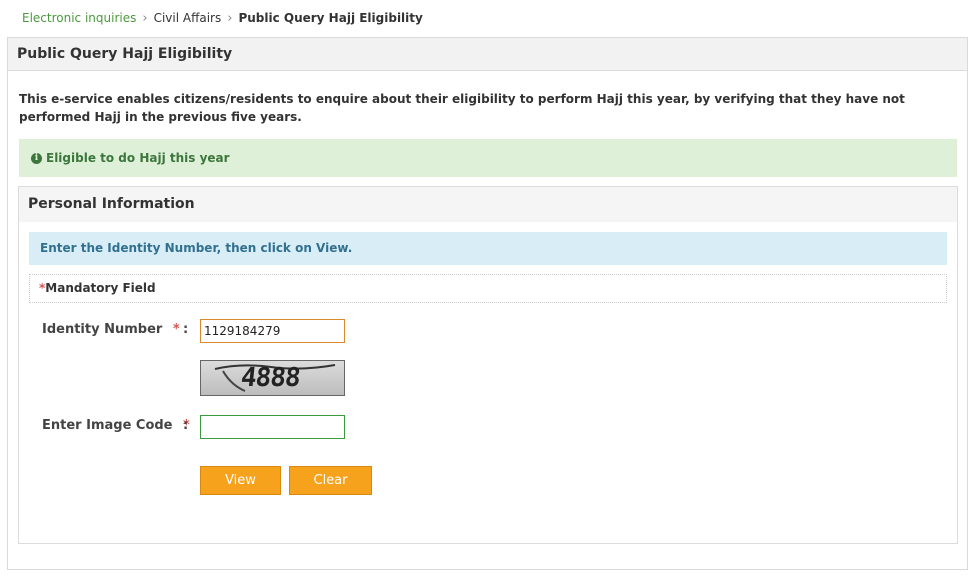 The width and height of the screenshot is (973, 583). Describe the element at coordinates (188, 18) in the screenshot. I see `breadcrumb-link-civil-affairs: Civil Affairs` at that location.